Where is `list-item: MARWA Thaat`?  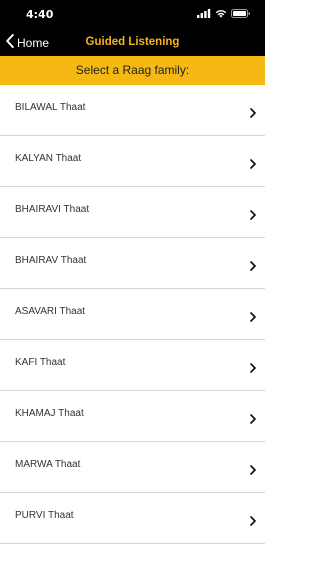 list-item: MARWA Thaat is located at coordinates (132, 467).